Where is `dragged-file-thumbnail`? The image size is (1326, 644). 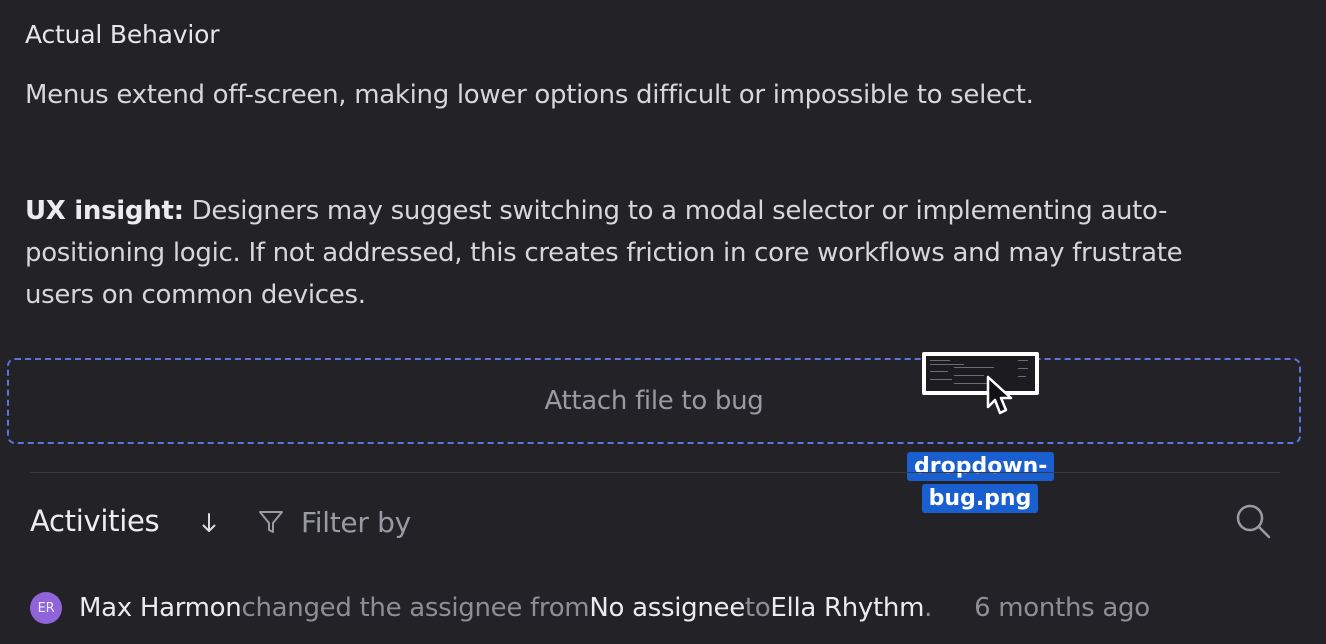
dragged-file-thumbnail is located at coordinates (980, 373).